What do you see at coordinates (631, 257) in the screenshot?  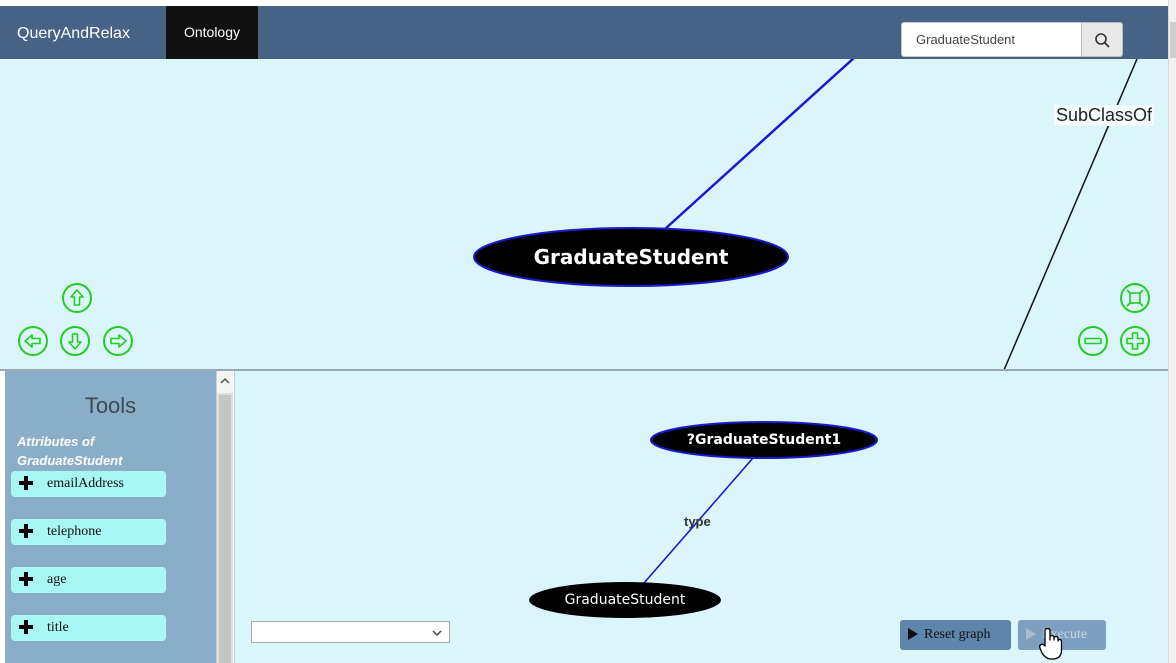 I see `graduatestudent-node-label: GraduateStudent` at bounding box center [631, 257].